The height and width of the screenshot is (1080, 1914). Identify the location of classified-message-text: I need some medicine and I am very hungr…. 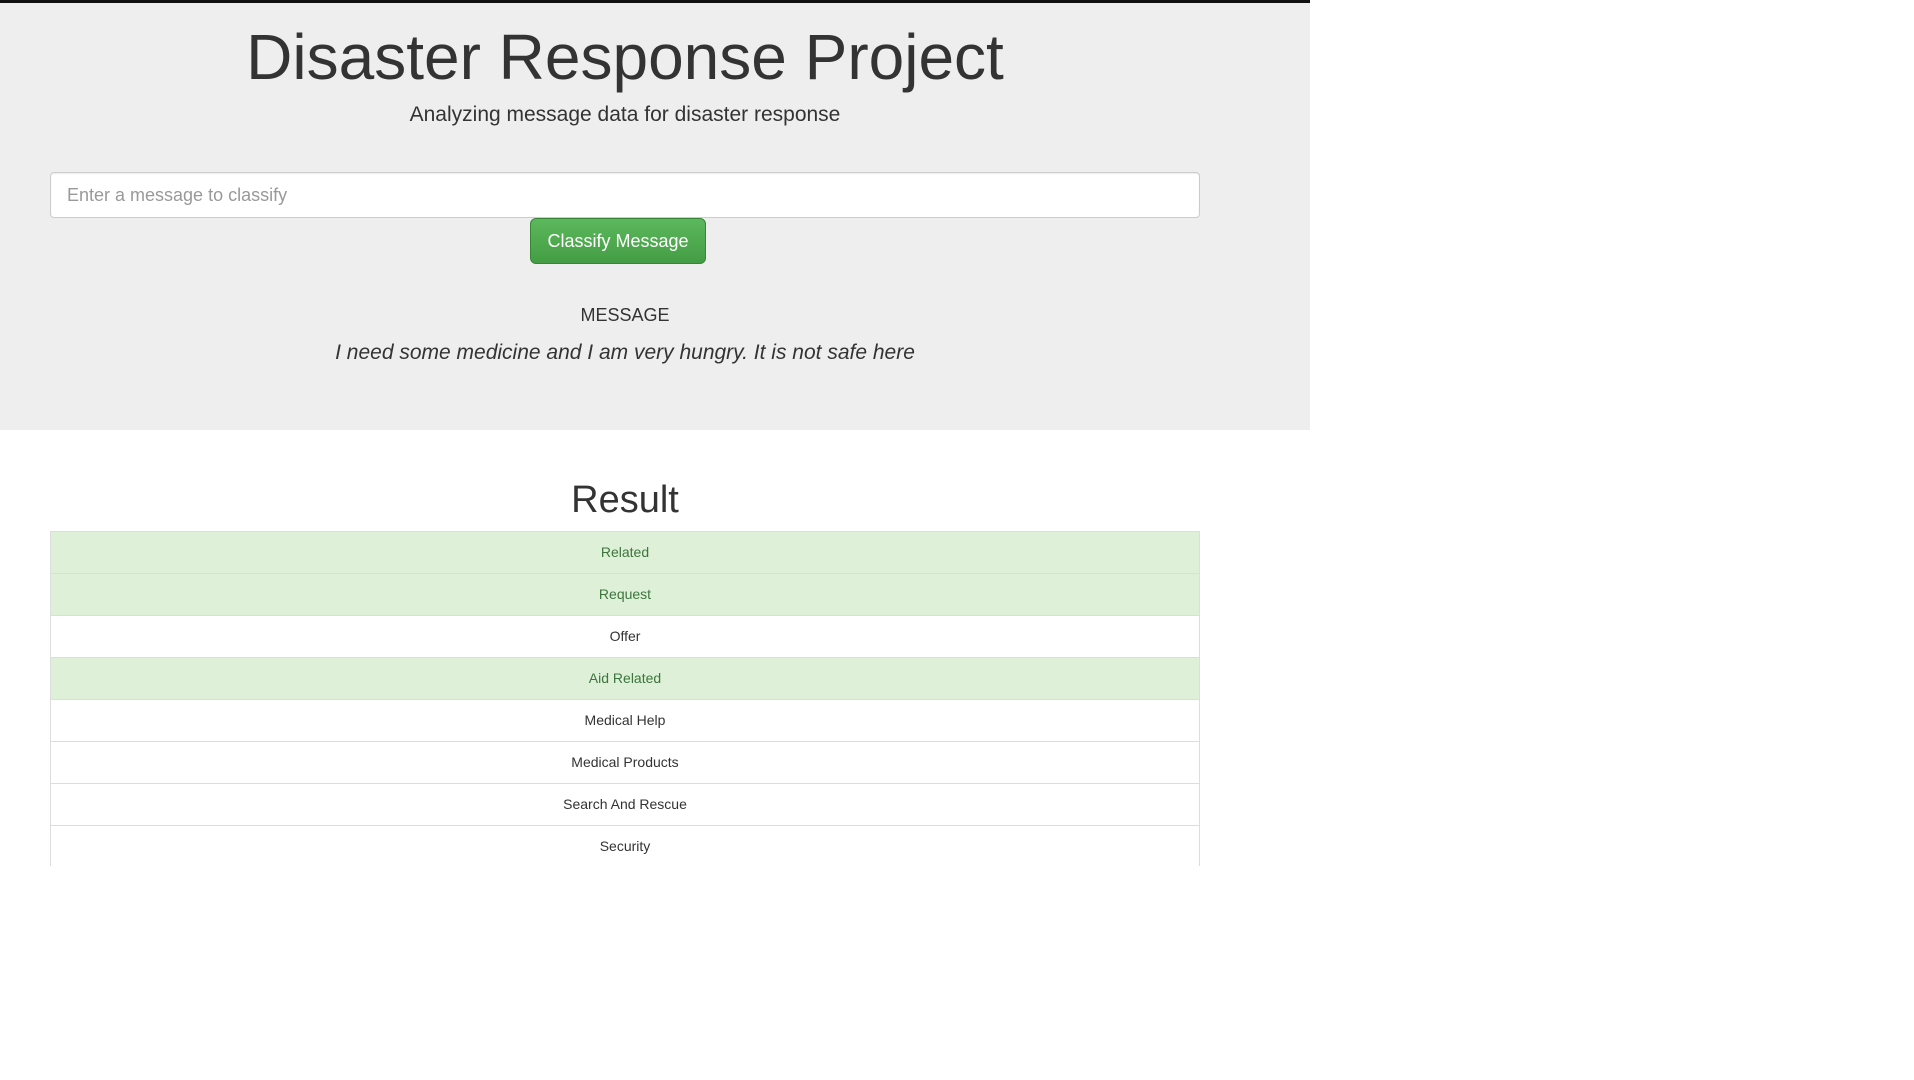
(625, 352).